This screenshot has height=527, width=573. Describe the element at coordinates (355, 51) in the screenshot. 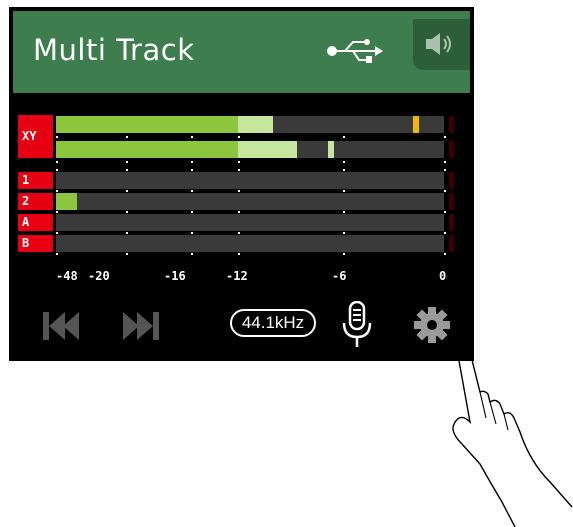

I see `usb-icon` at that location.